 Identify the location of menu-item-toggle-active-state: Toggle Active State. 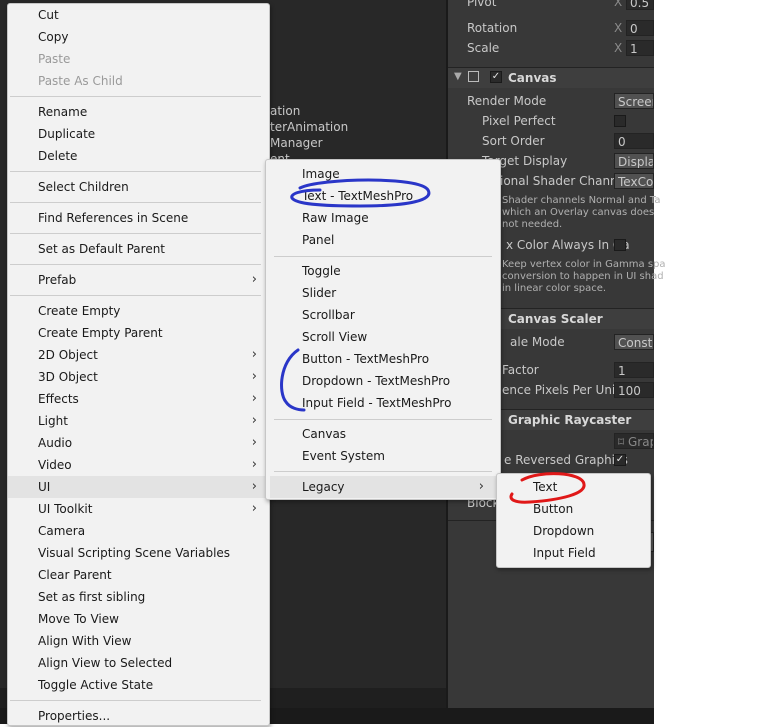
(138, 685).